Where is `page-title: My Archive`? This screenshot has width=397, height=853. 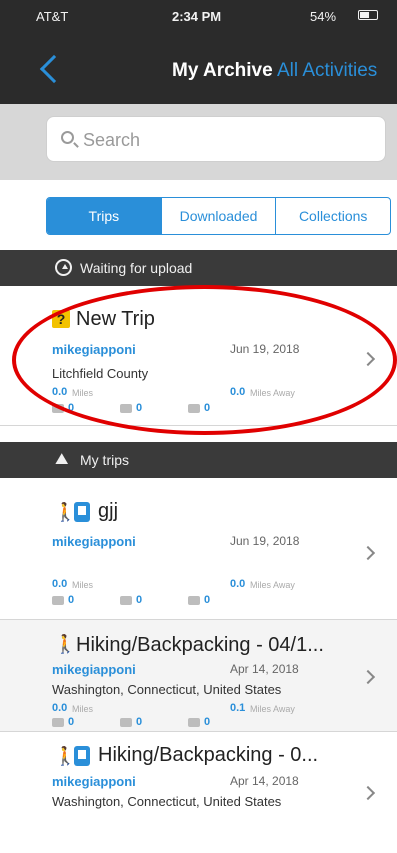
page-title: My Archive is located at coordinates (222, 70).